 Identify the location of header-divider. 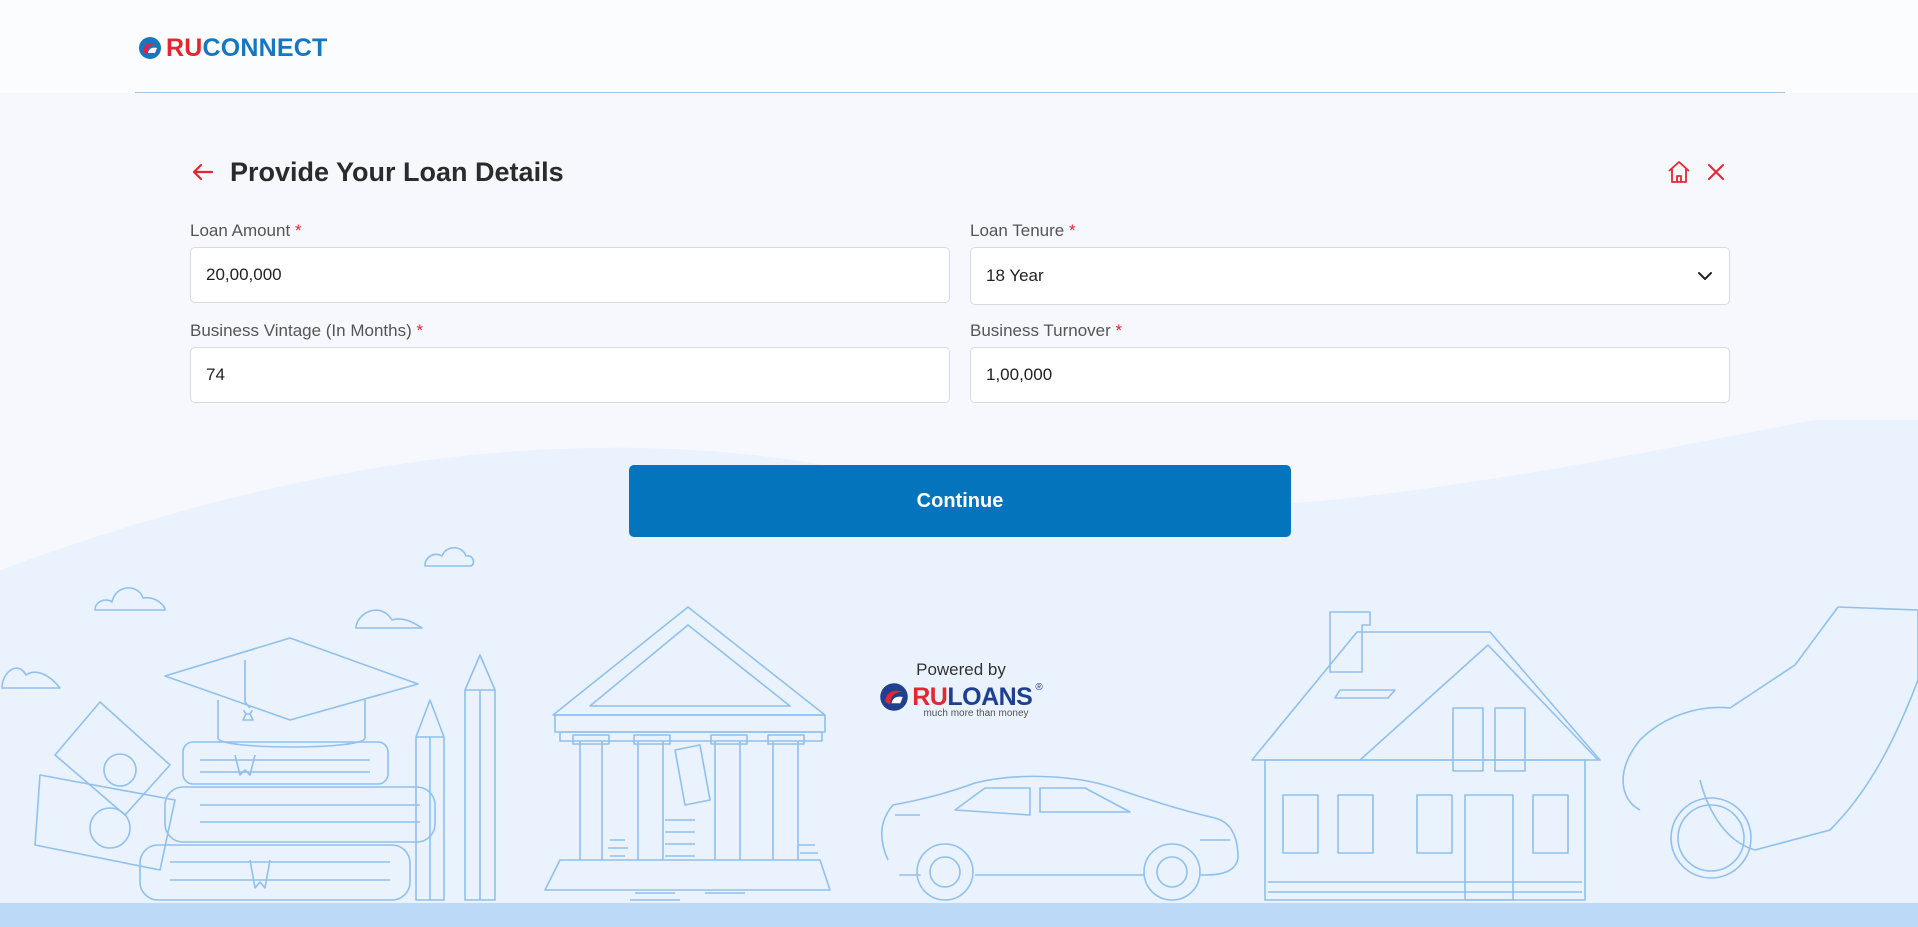
(960, 92).